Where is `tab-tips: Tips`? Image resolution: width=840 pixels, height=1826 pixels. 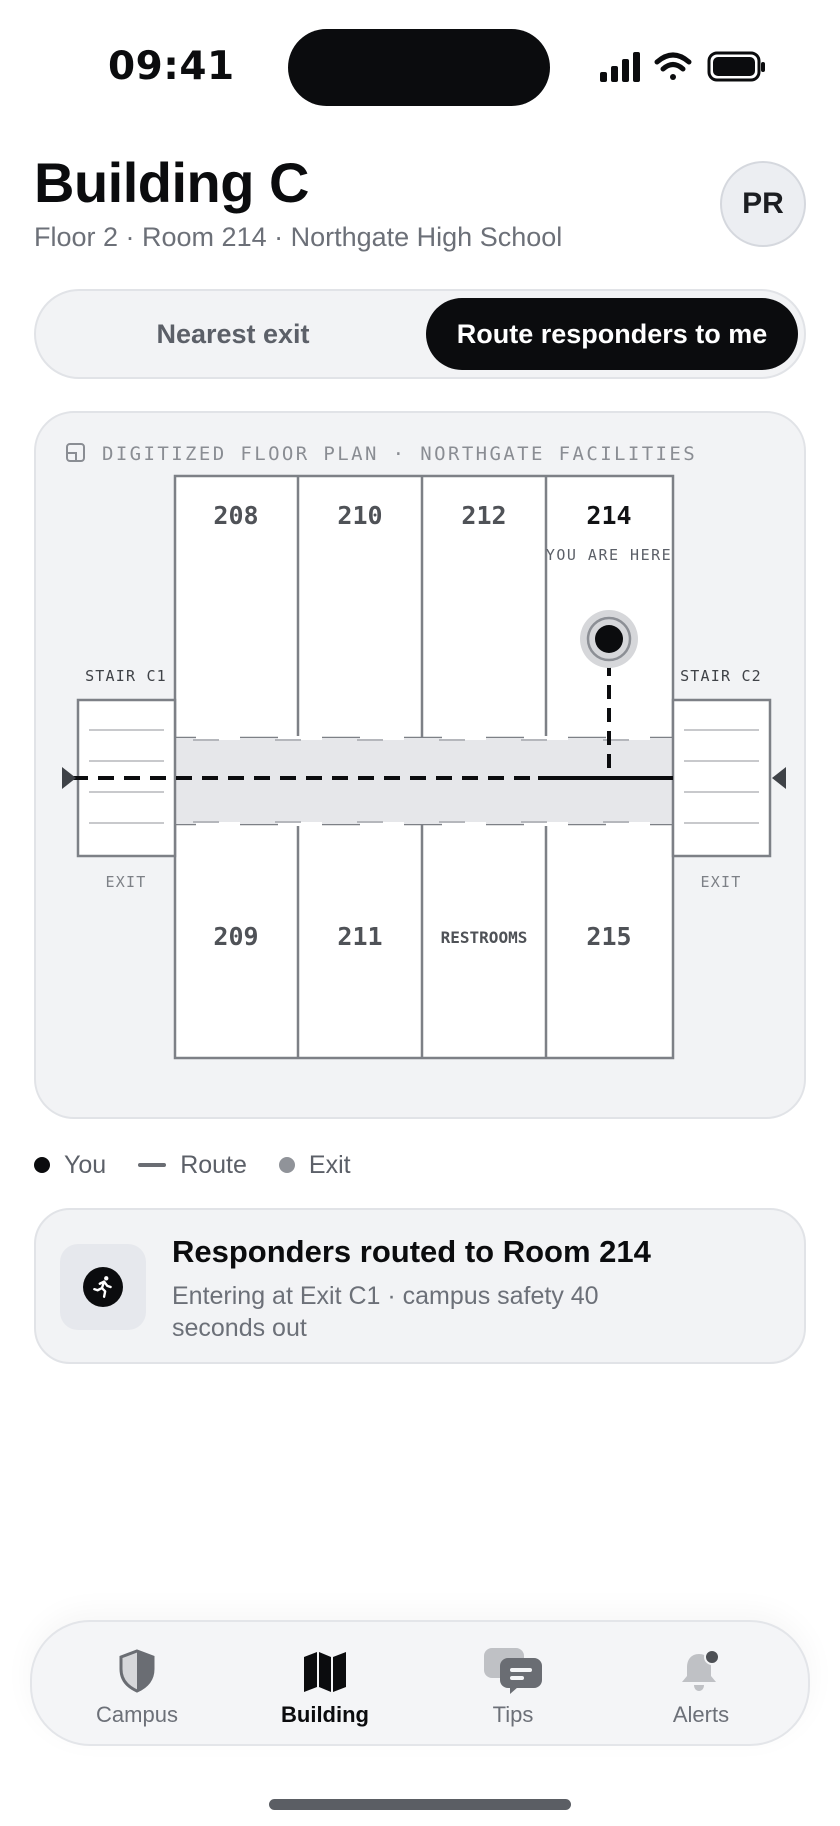 tab-tips: Tips is located at coordinates (513, 1685).